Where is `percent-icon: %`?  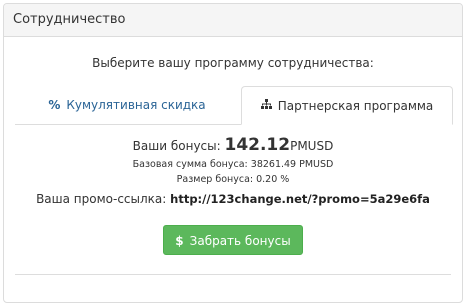 percent-icon: % is located at coordinates (54, 105).